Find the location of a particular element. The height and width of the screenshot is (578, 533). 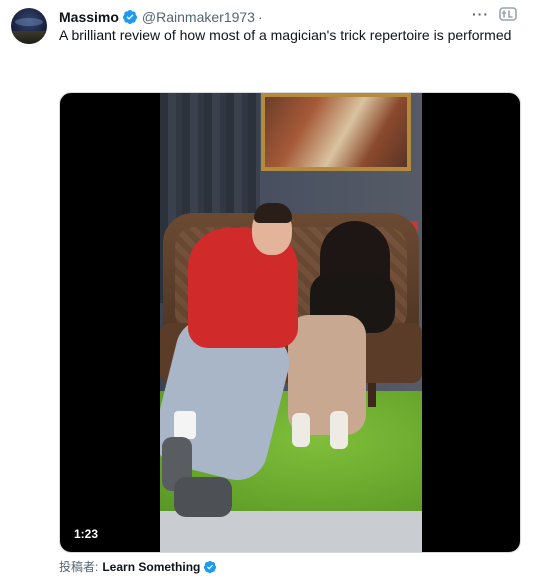

man-sock is located at coordinates (185, 425).